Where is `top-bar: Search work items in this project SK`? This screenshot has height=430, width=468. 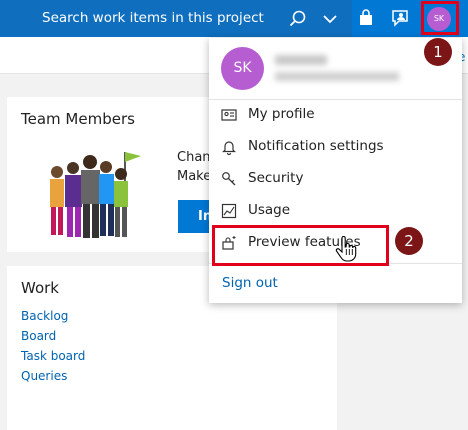 top-bar: Search work items in this project SK is located at coordinates (234, 18).